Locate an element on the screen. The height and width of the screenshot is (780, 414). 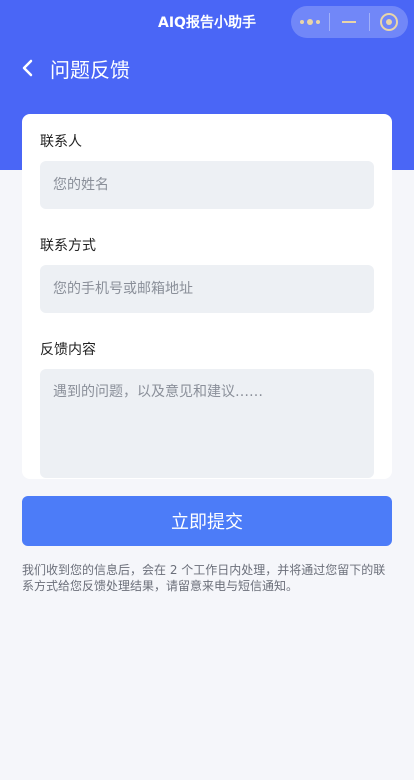
contact-method-input is located at coordinates (207, 289).